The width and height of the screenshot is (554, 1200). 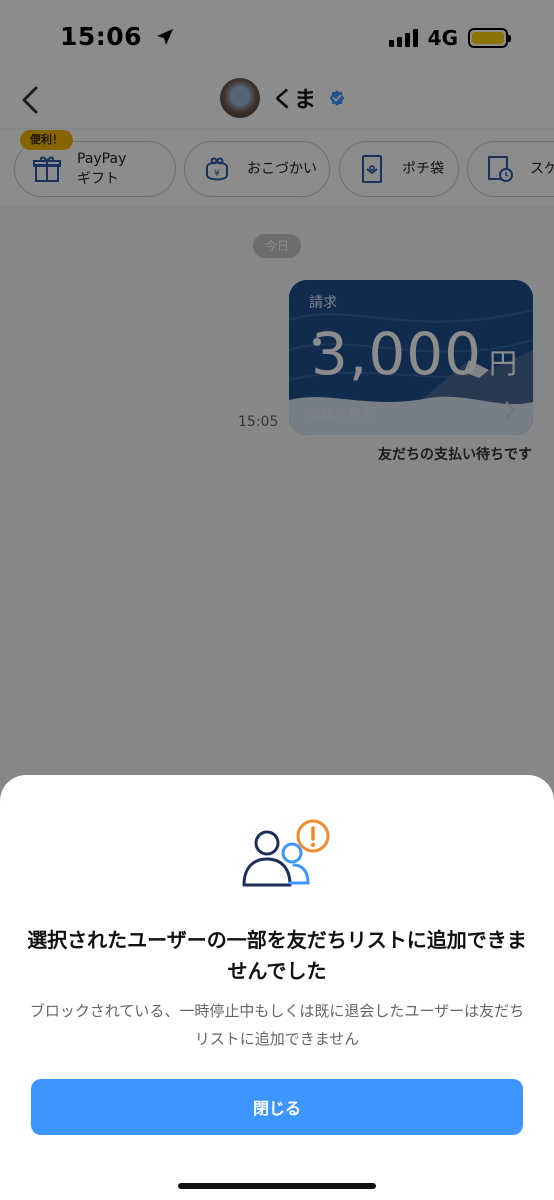 What do you see at coordinates (277, 1107) in the screenshot?
I see `close-button: 閉じる` at bounding box center [277, 1107].